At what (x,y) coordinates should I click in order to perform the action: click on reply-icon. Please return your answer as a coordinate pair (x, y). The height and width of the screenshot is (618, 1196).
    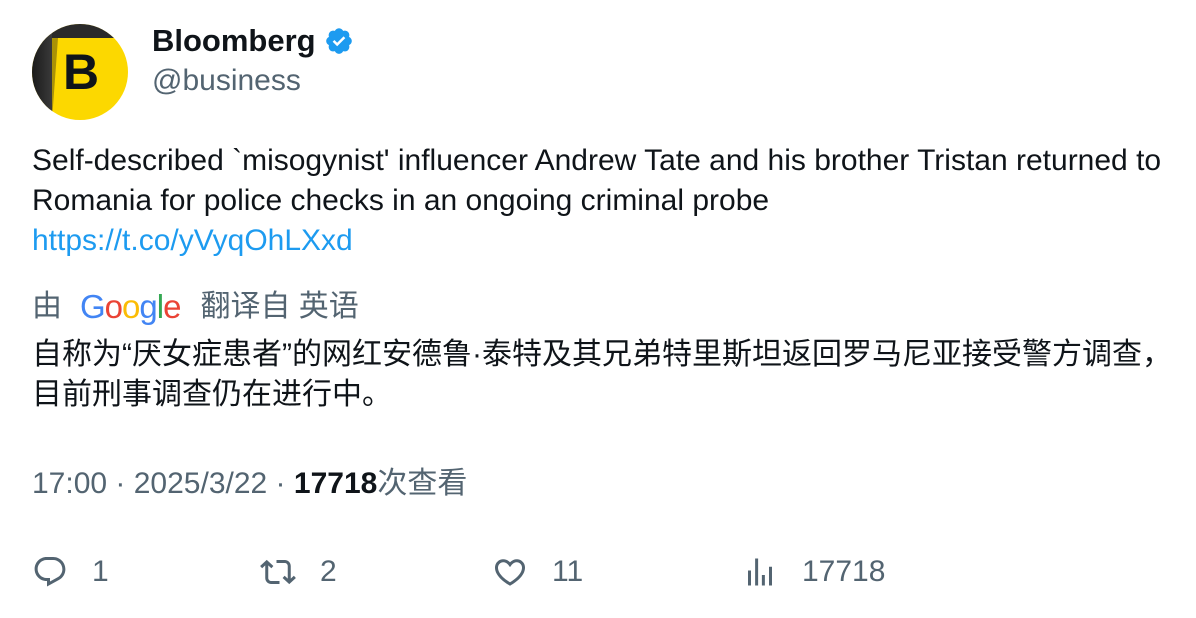
    Looking at the image, I should click on (50, 572).